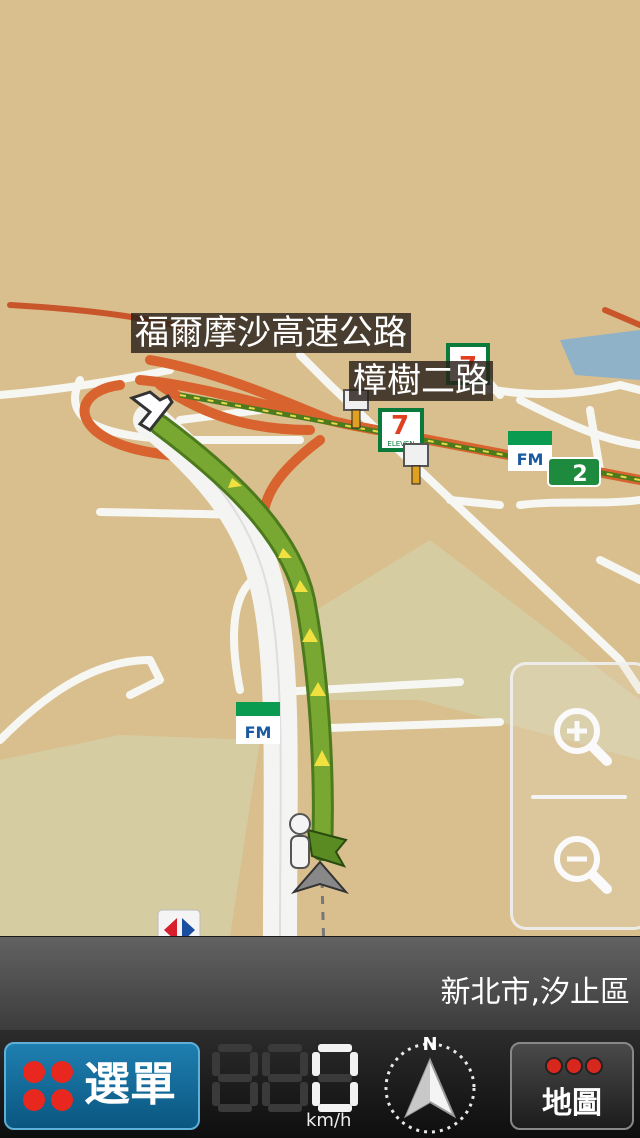 This screenshot has height=1138, width=640. What do you see at coordinates (535, 992) in the screenshot?
I see `current-area-label: 新北市,汐止區` at bounding box center [535, 992].